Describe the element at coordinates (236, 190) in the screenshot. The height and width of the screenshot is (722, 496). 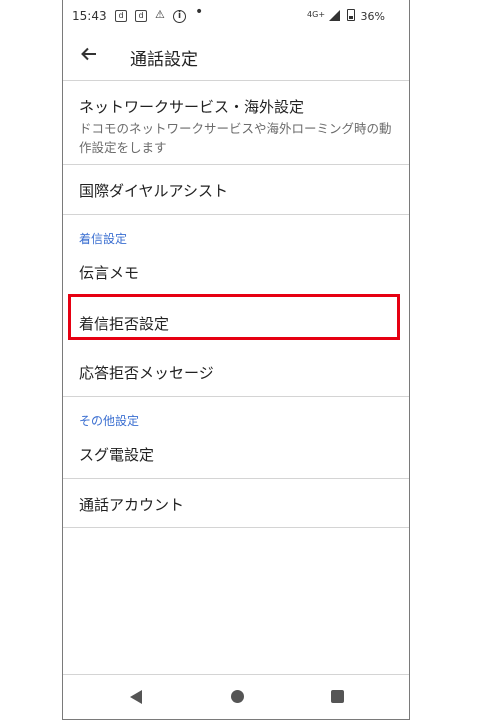
I see `intl-dial-assist-item: 国際ダイヤルアシスト` at that location.